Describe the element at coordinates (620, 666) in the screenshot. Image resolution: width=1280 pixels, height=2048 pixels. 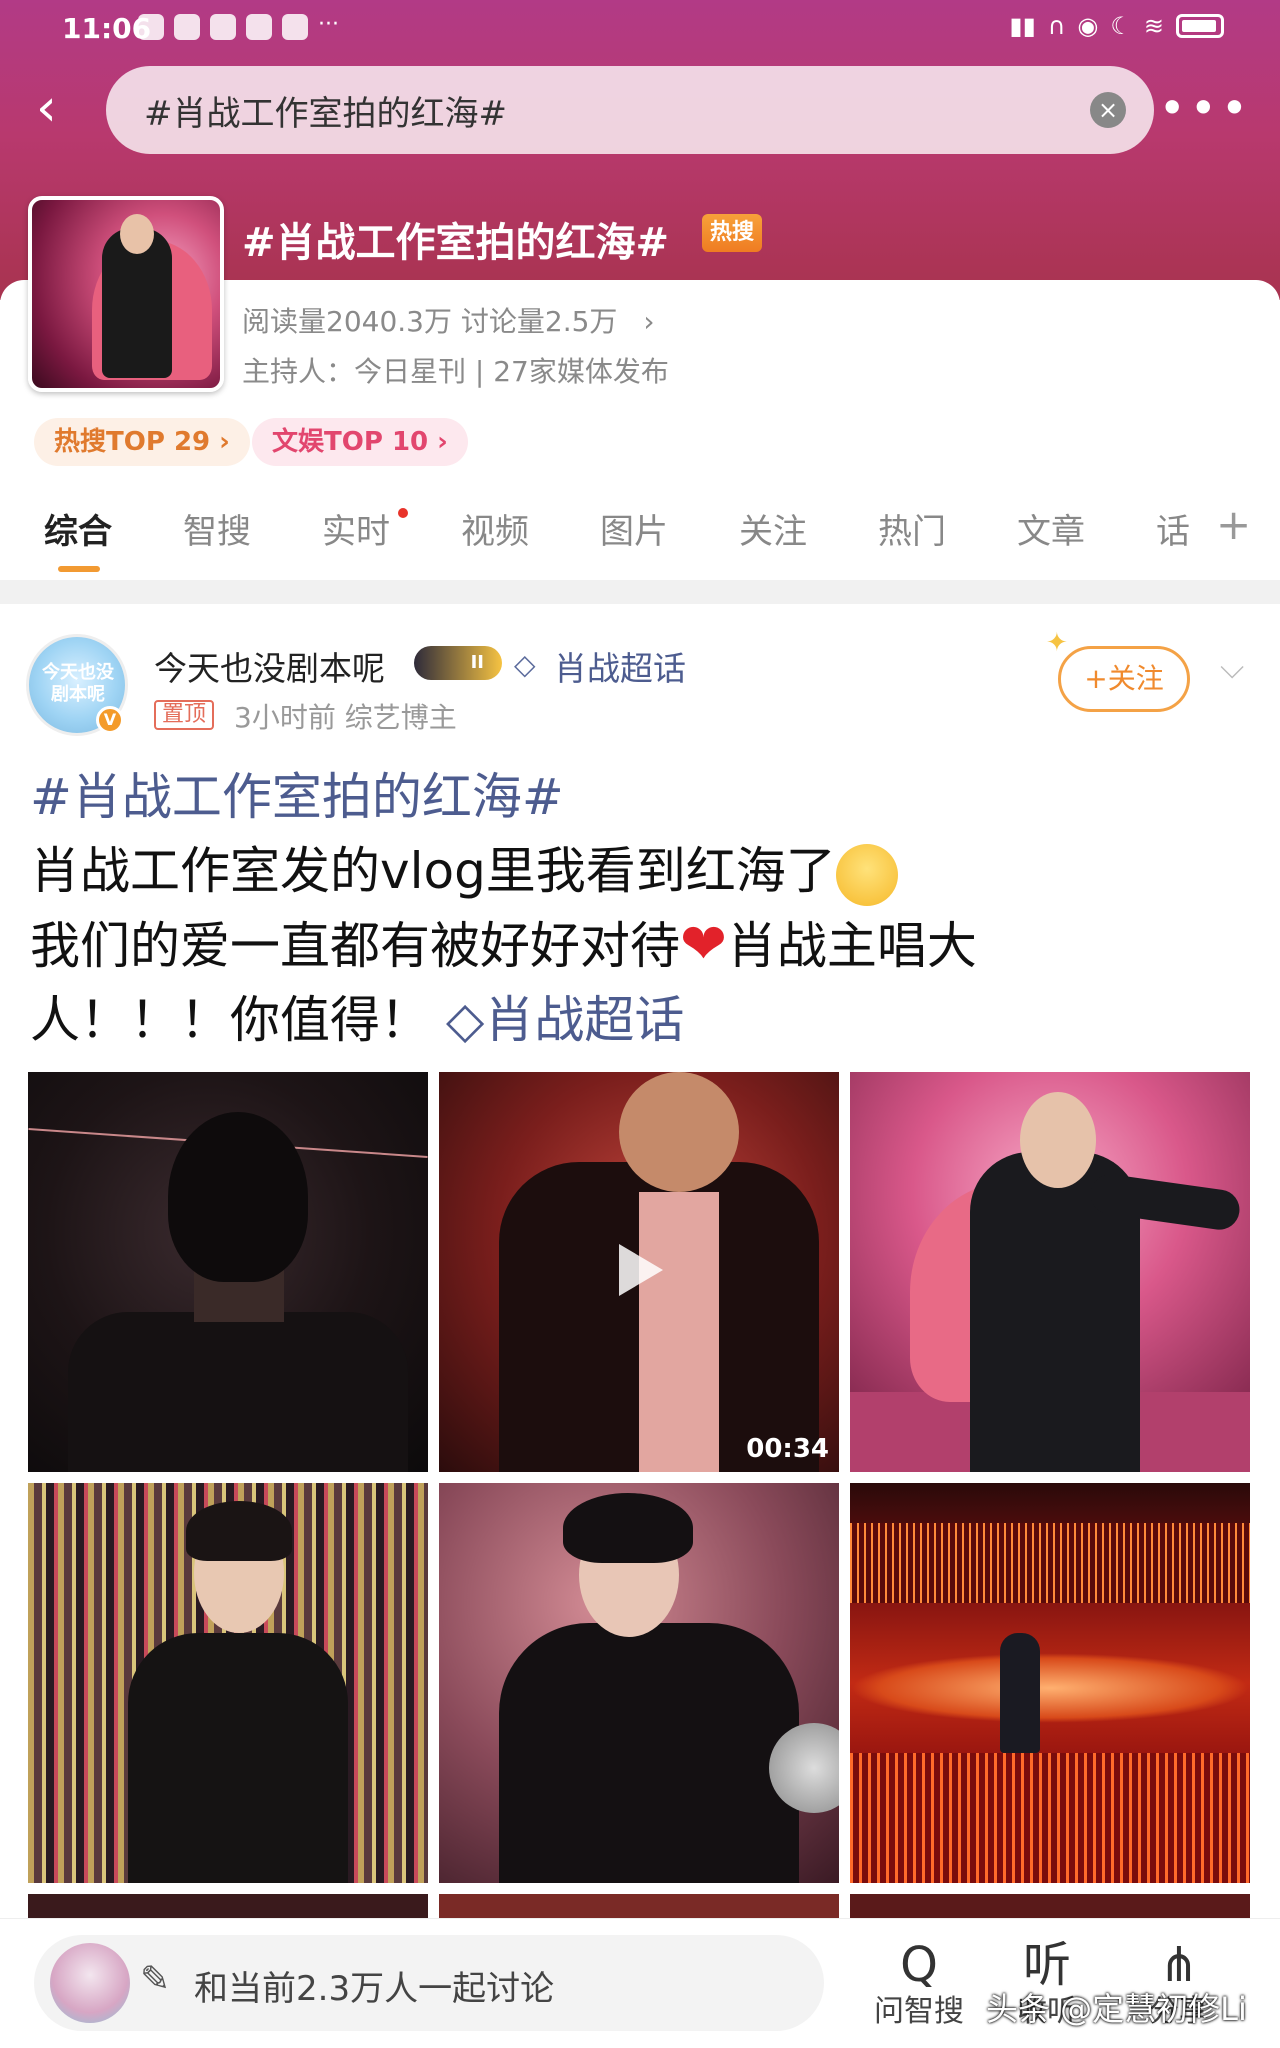
I see `super-topic-link: 肖战超话` at that location.